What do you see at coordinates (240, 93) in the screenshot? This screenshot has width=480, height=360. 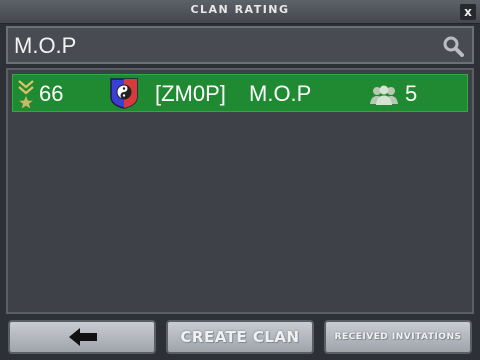 I see `clan-row: 66 [ZM0P] M.O.P 5` at bounding box center [240, 93].